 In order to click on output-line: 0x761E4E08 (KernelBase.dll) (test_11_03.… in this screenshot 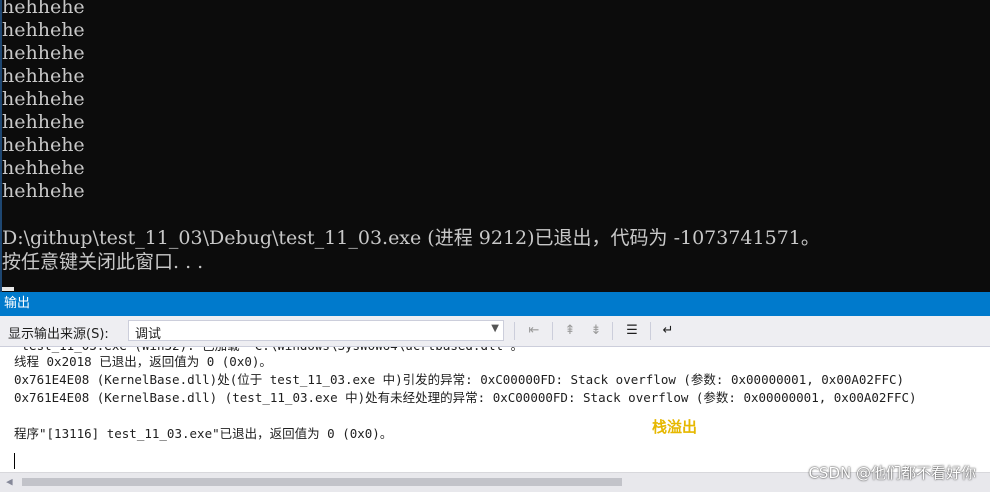, I will do `click(465, 397)`.